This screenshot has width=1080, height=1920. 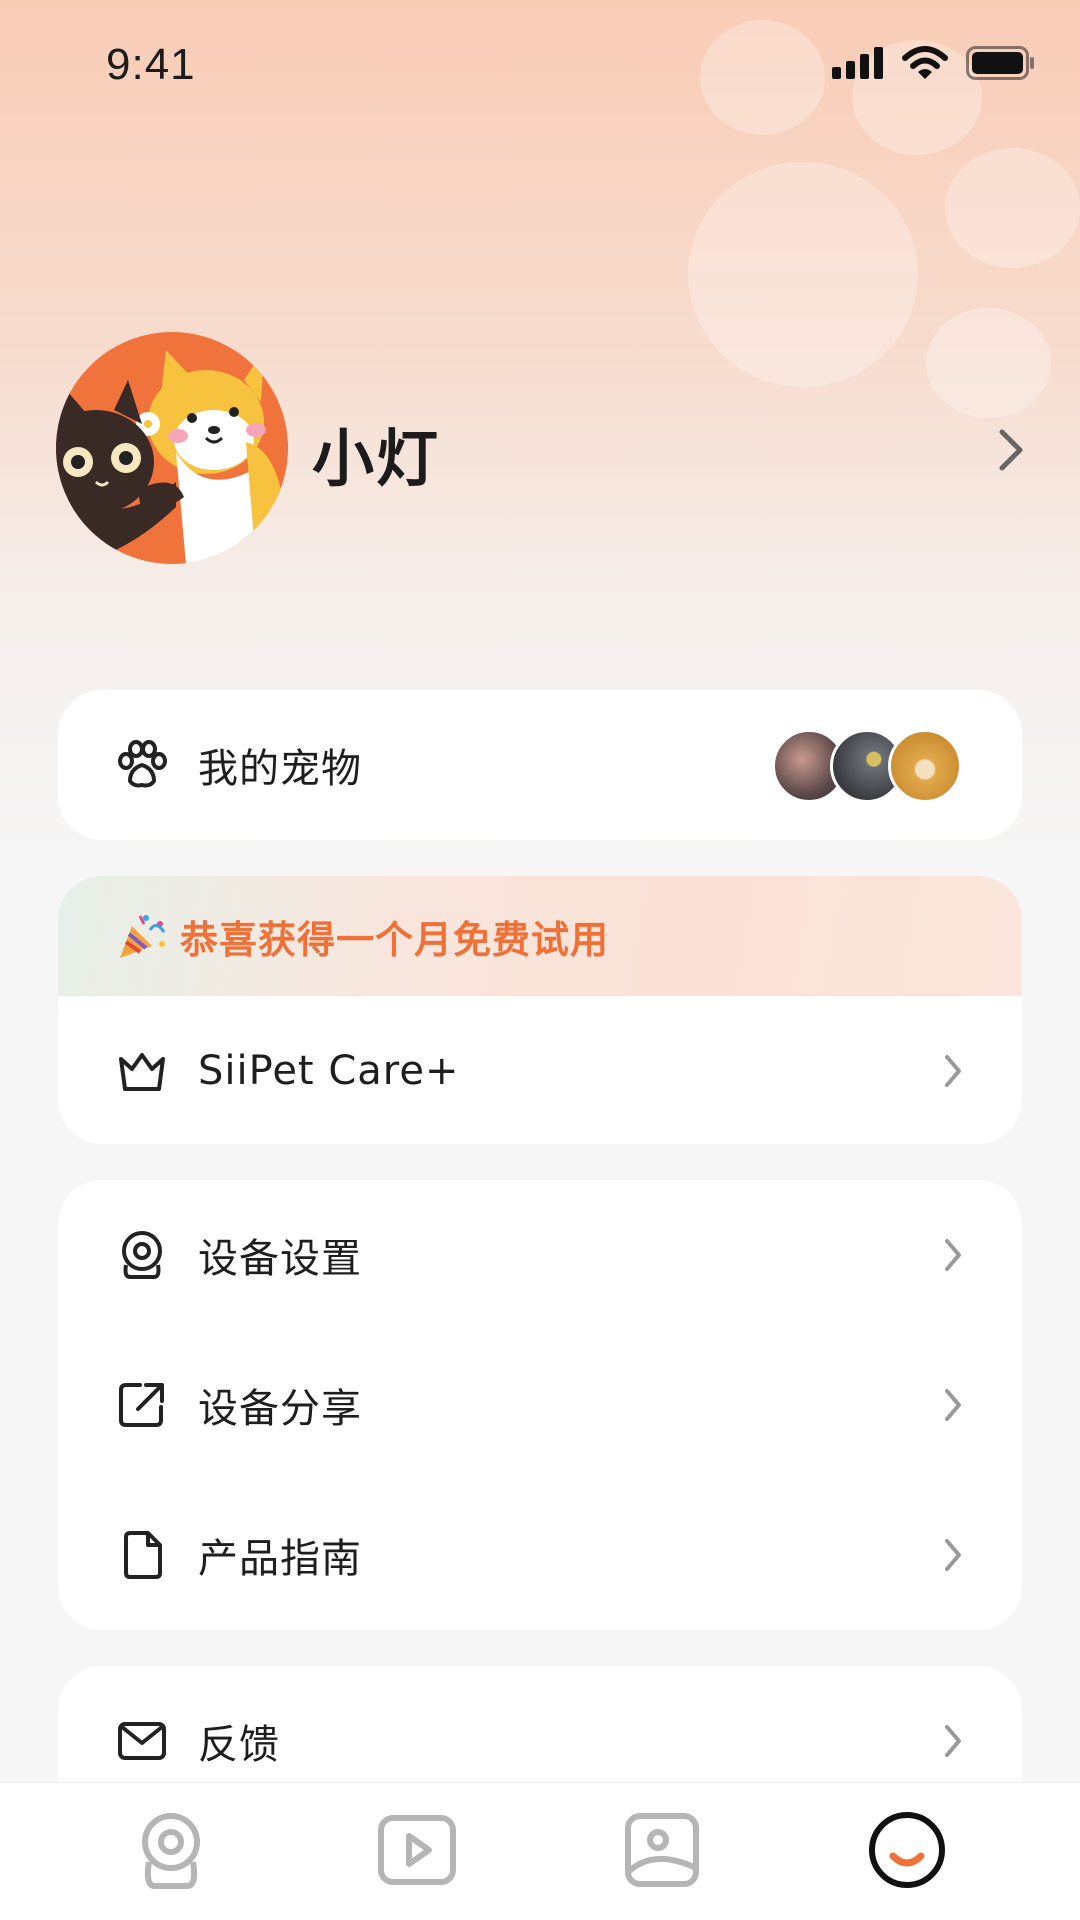 What do you see at coordinates (142, 1071) in the screenshot?
I see `crown-icon` at bounding box center [142, 1071].